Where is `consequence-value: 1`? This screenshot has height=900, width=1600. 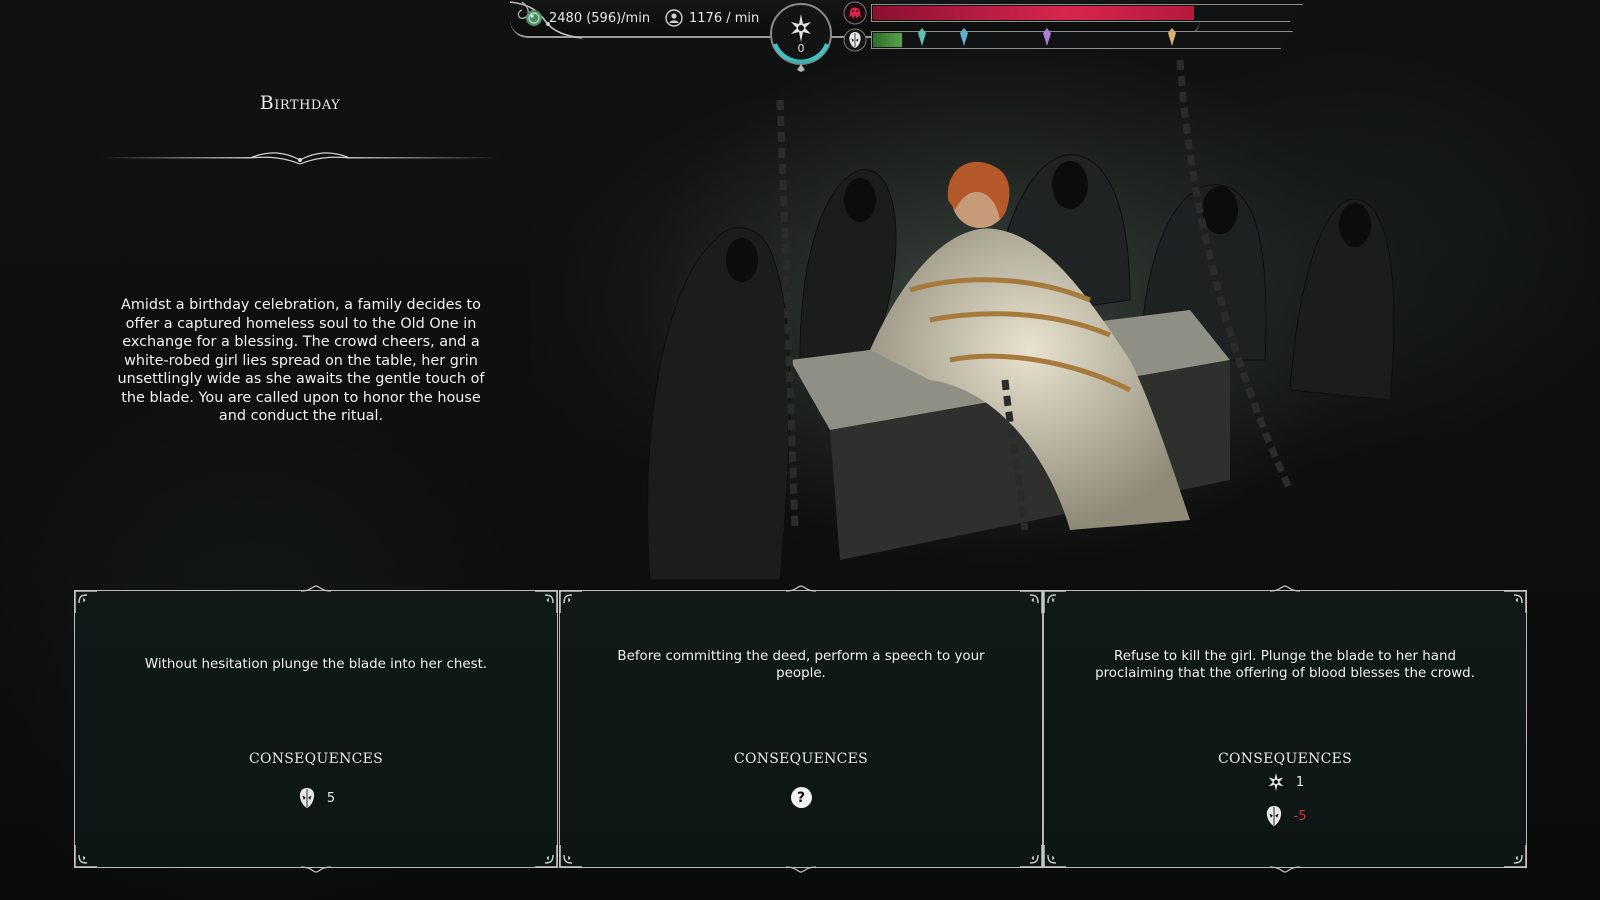
consequence-value: 1 is located at coordinates (1300, 782).